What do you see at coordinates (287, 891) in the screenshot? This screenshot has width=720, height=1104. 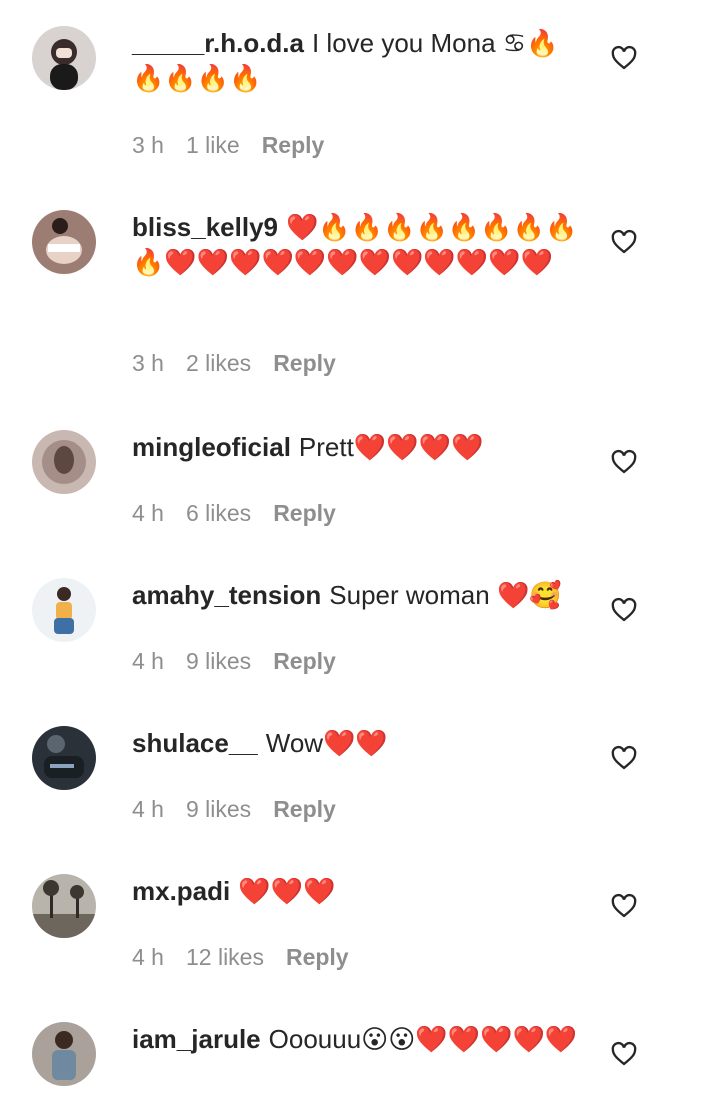 I see `comment-text: ❤️❤️❤️` at bounding box center [287, 891].